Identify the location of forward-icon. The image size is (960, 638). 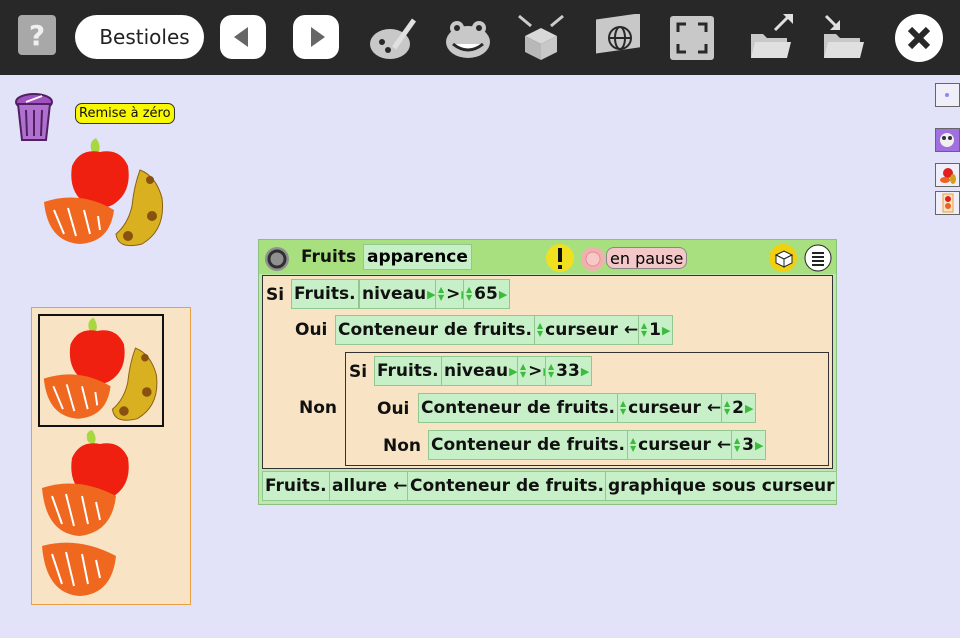
(318, 37).